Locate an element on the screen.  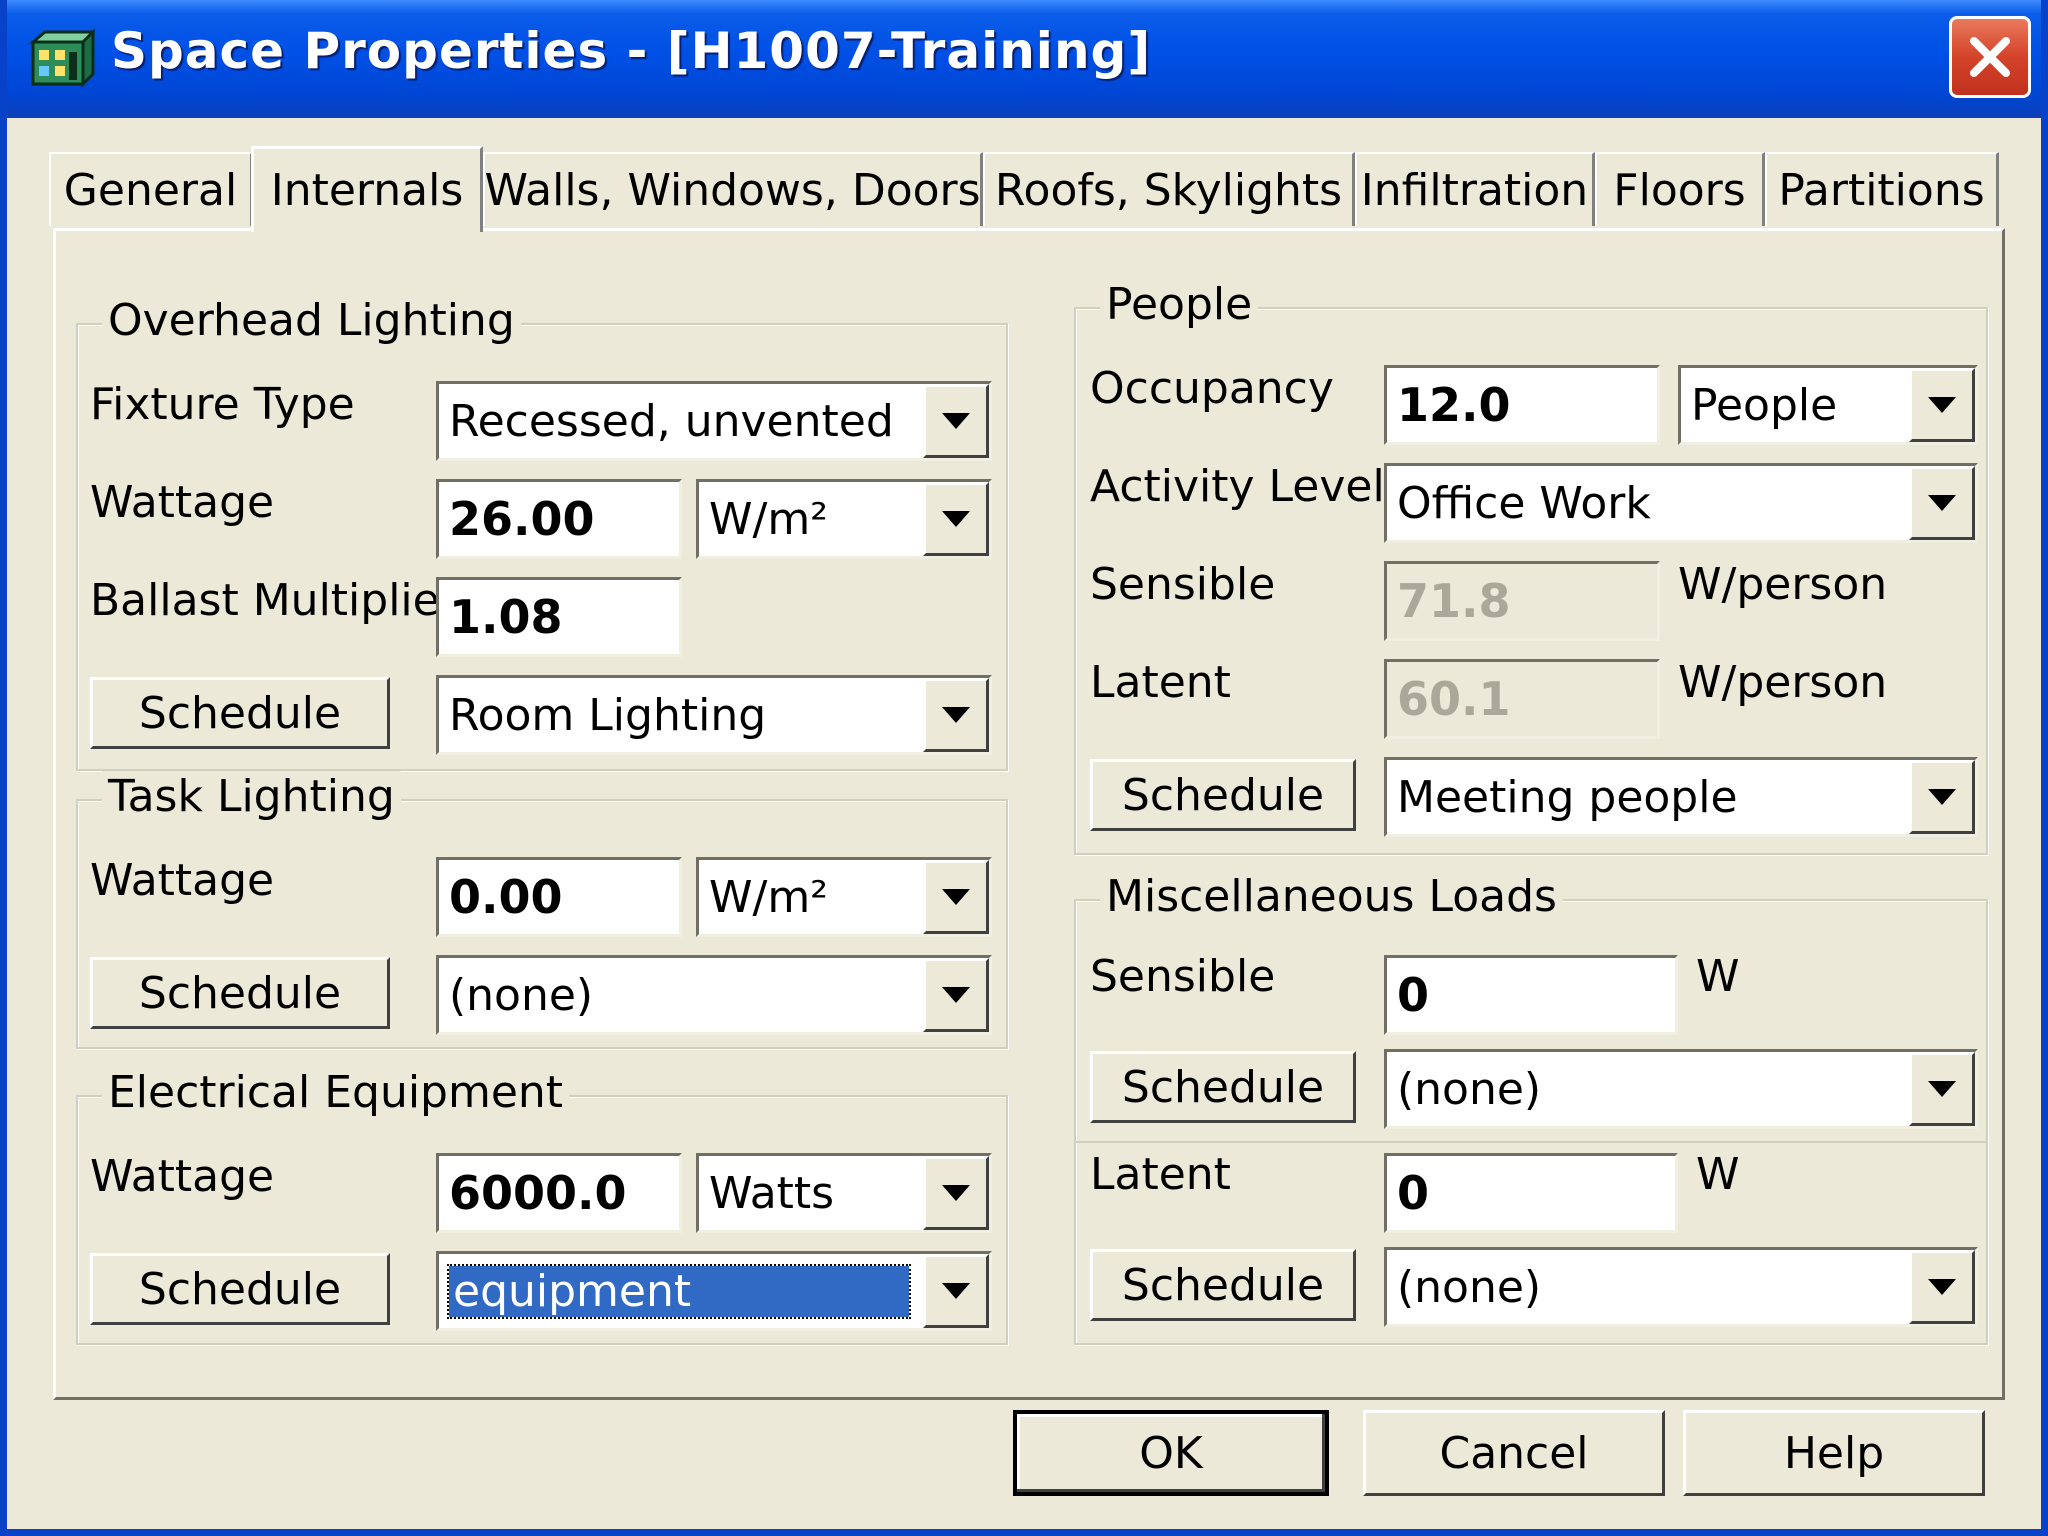
people-schedule-button: Schedule is located at coordinates (1223, 795).